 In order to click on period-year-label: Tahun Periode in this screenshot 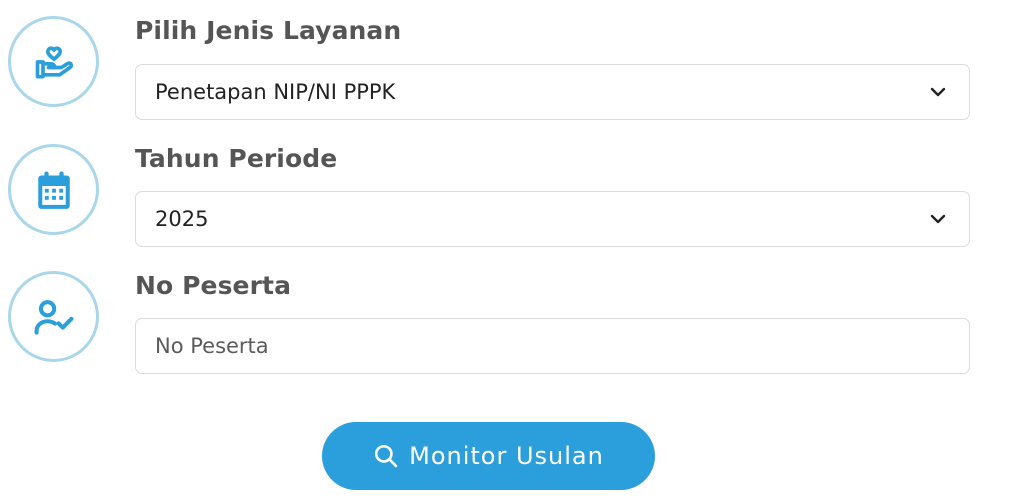, I will do `click(236, 158)`.